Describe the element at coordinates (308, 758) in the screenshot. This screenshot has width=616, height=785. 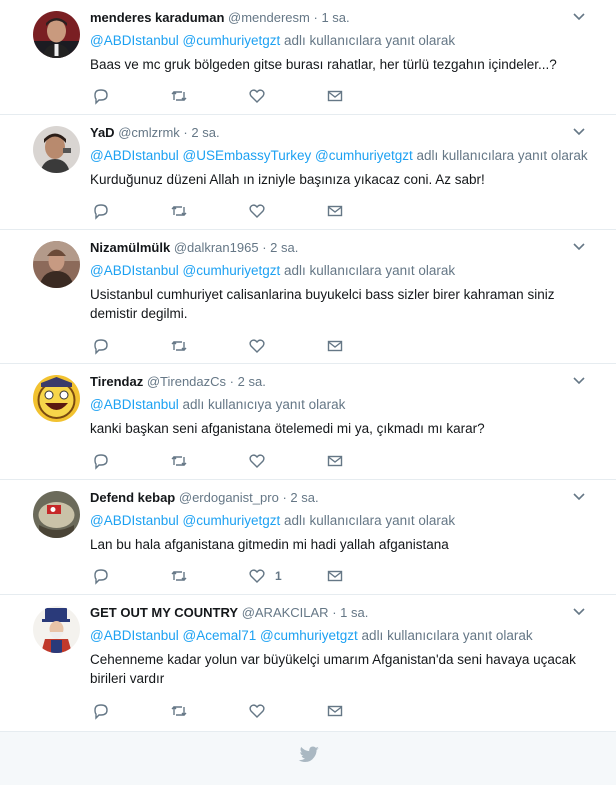
I see `timeline-footer` at that location.